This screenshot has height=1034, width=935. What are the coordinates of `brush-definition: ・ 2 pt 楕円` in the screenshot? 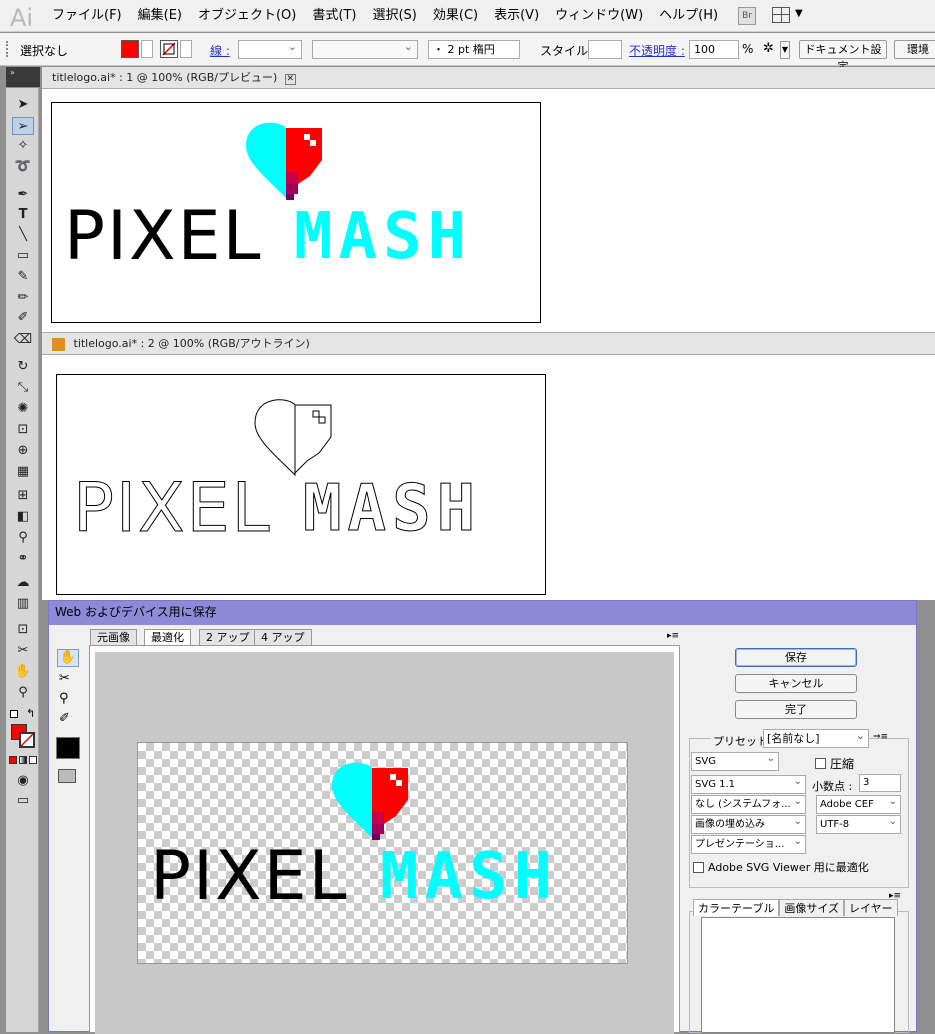 It's located at (474, 49).